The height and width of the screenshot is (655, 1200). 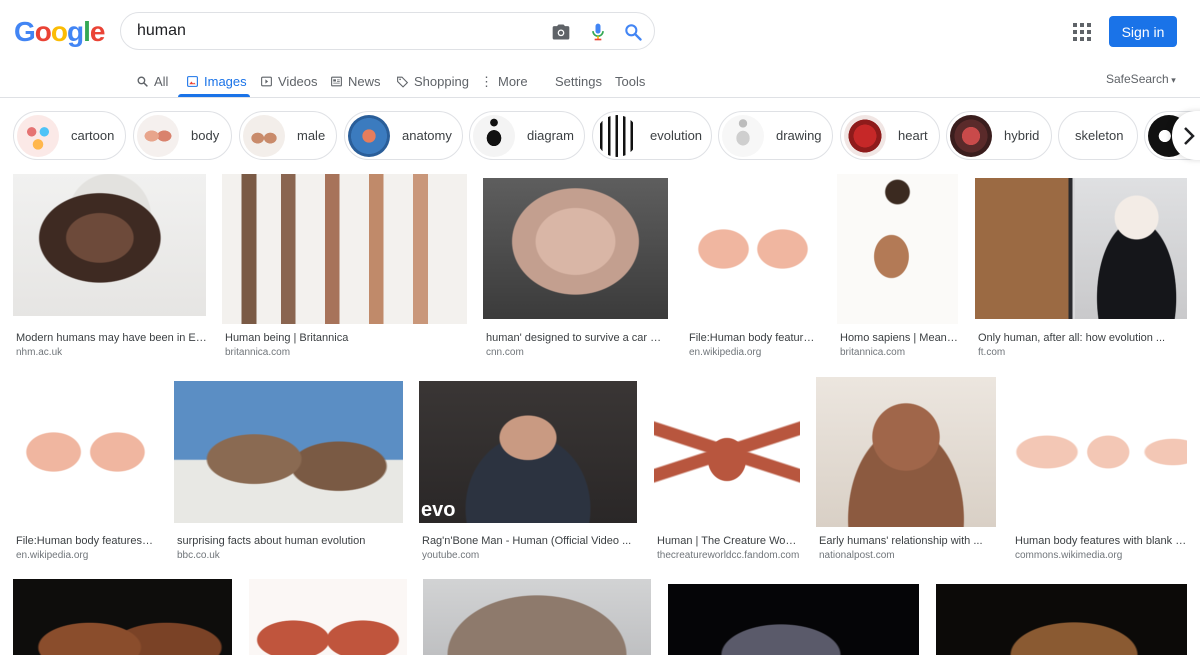 I want to click on tab-label: More, so click(x=513, y=81).